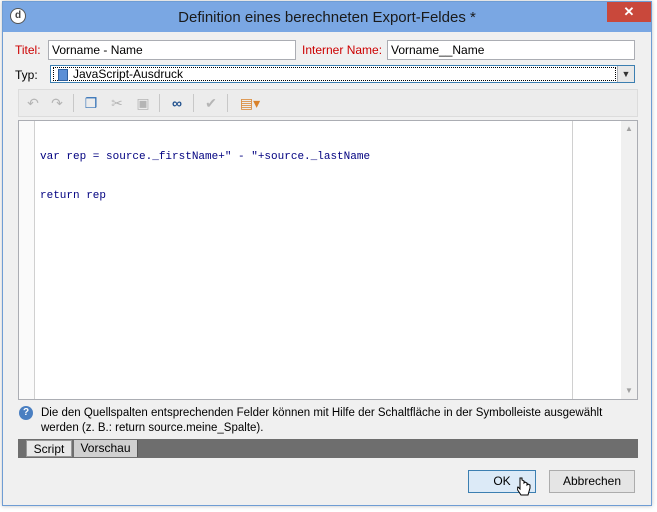 The height and width of the screenshot is (512, 657). What do you see at coordinates (49, 448) in the screenshot?
I see `tab-script: Script` at bounding box center [49, 448].